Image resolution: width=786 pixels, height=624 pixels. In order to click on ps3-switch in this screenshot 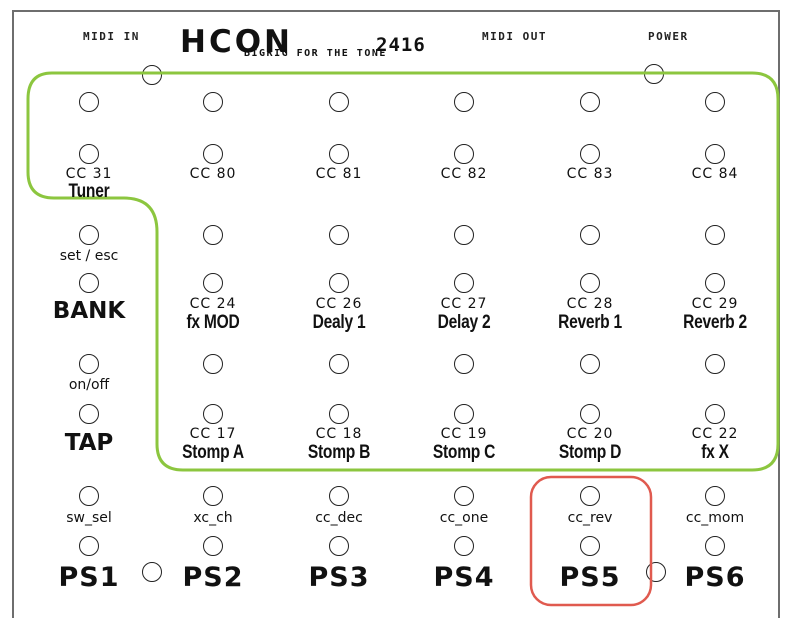, I will do `click(339, 546)`.